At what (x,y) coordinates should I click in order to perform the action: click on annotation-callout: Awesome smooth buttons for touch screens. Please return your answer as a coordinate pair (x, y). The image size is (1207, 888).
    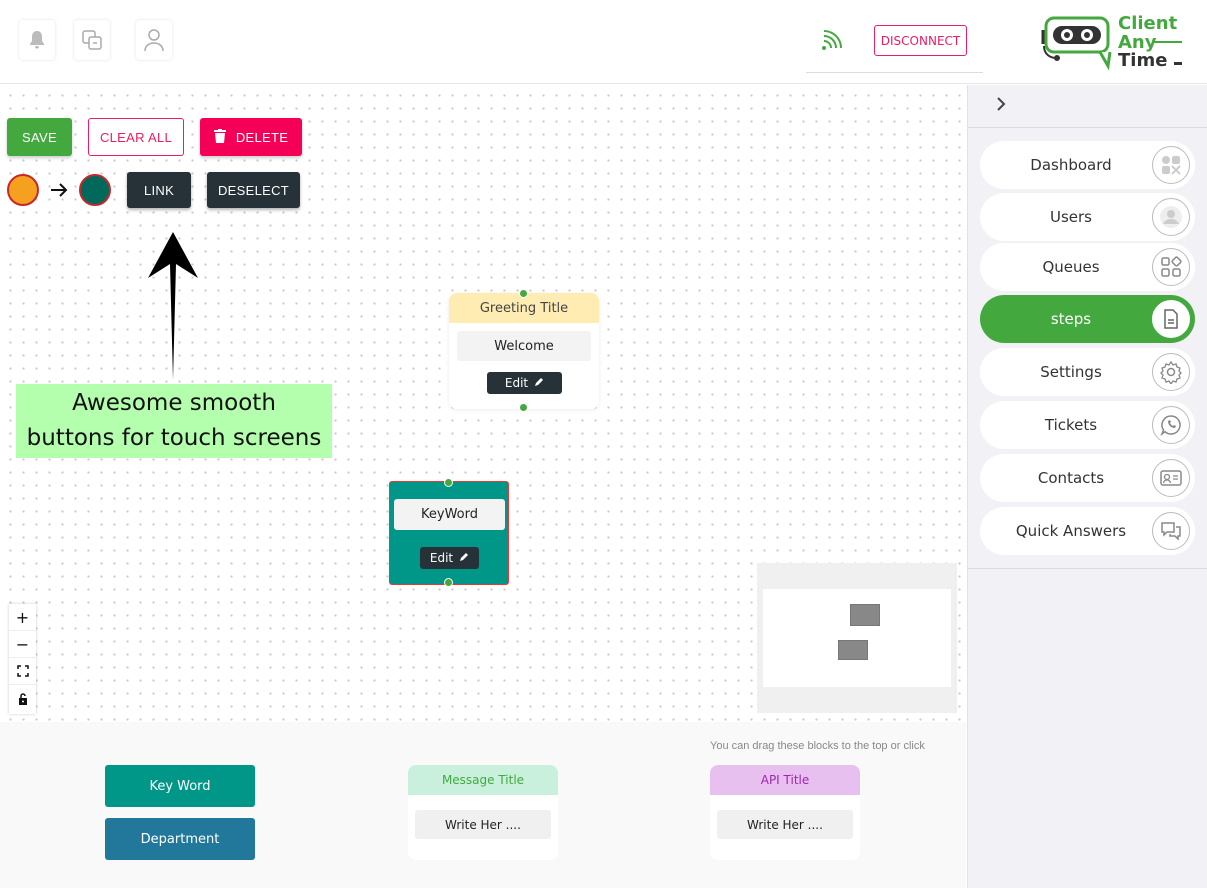
    Looking at the image, I should click on (174, 421).